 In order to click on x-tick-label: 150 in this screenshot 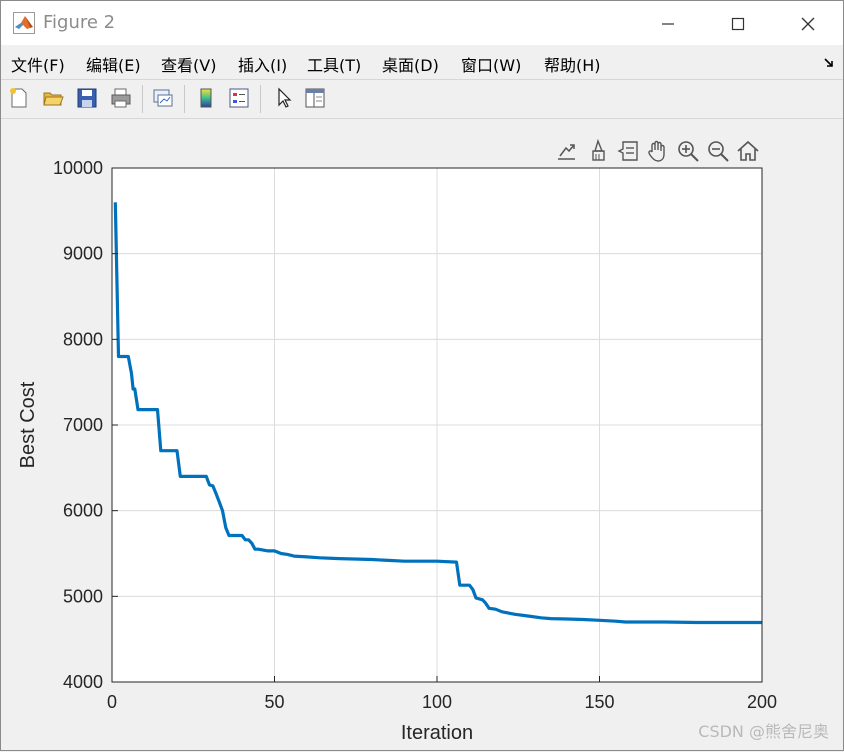, I will do `click(599, 702)`.